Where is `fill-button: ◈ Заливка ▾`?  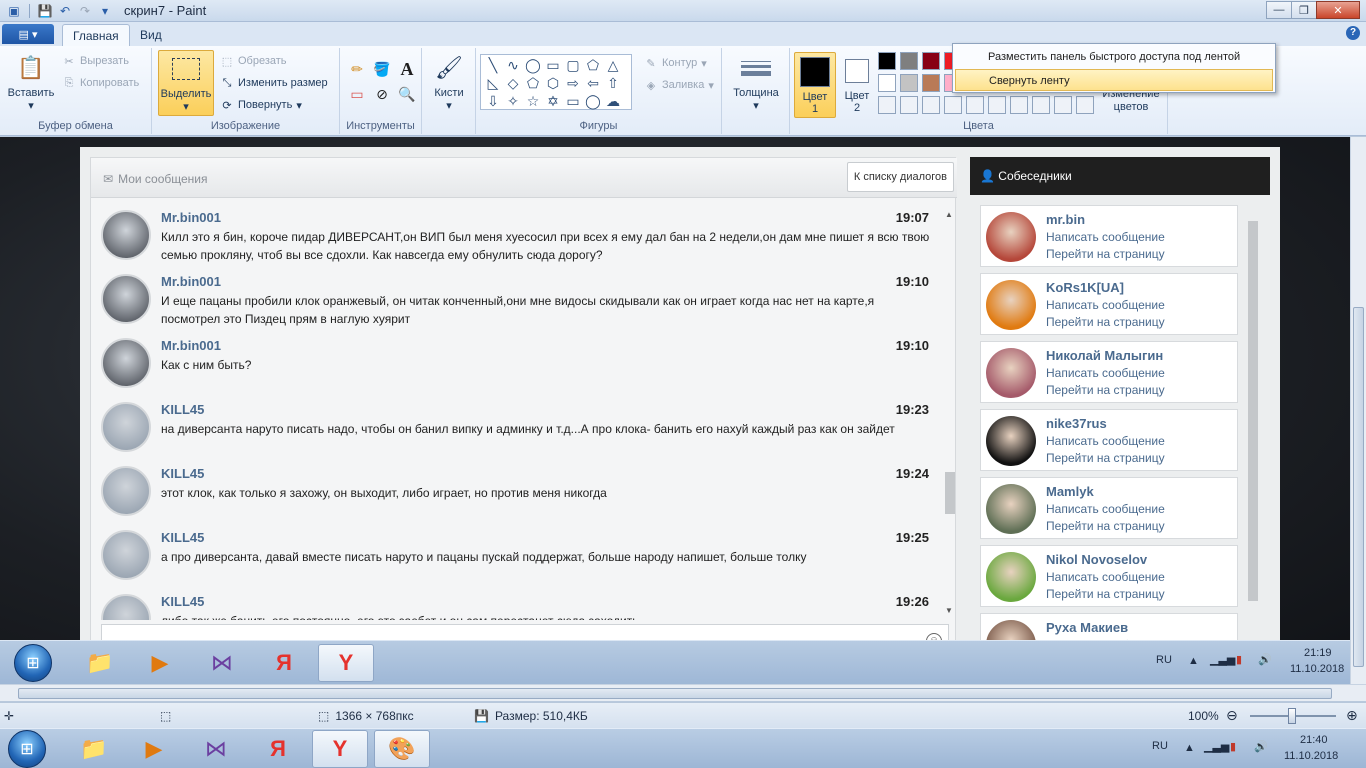
fill-button: ◈ Заливка ▾ is located at coordinates (679, 85).